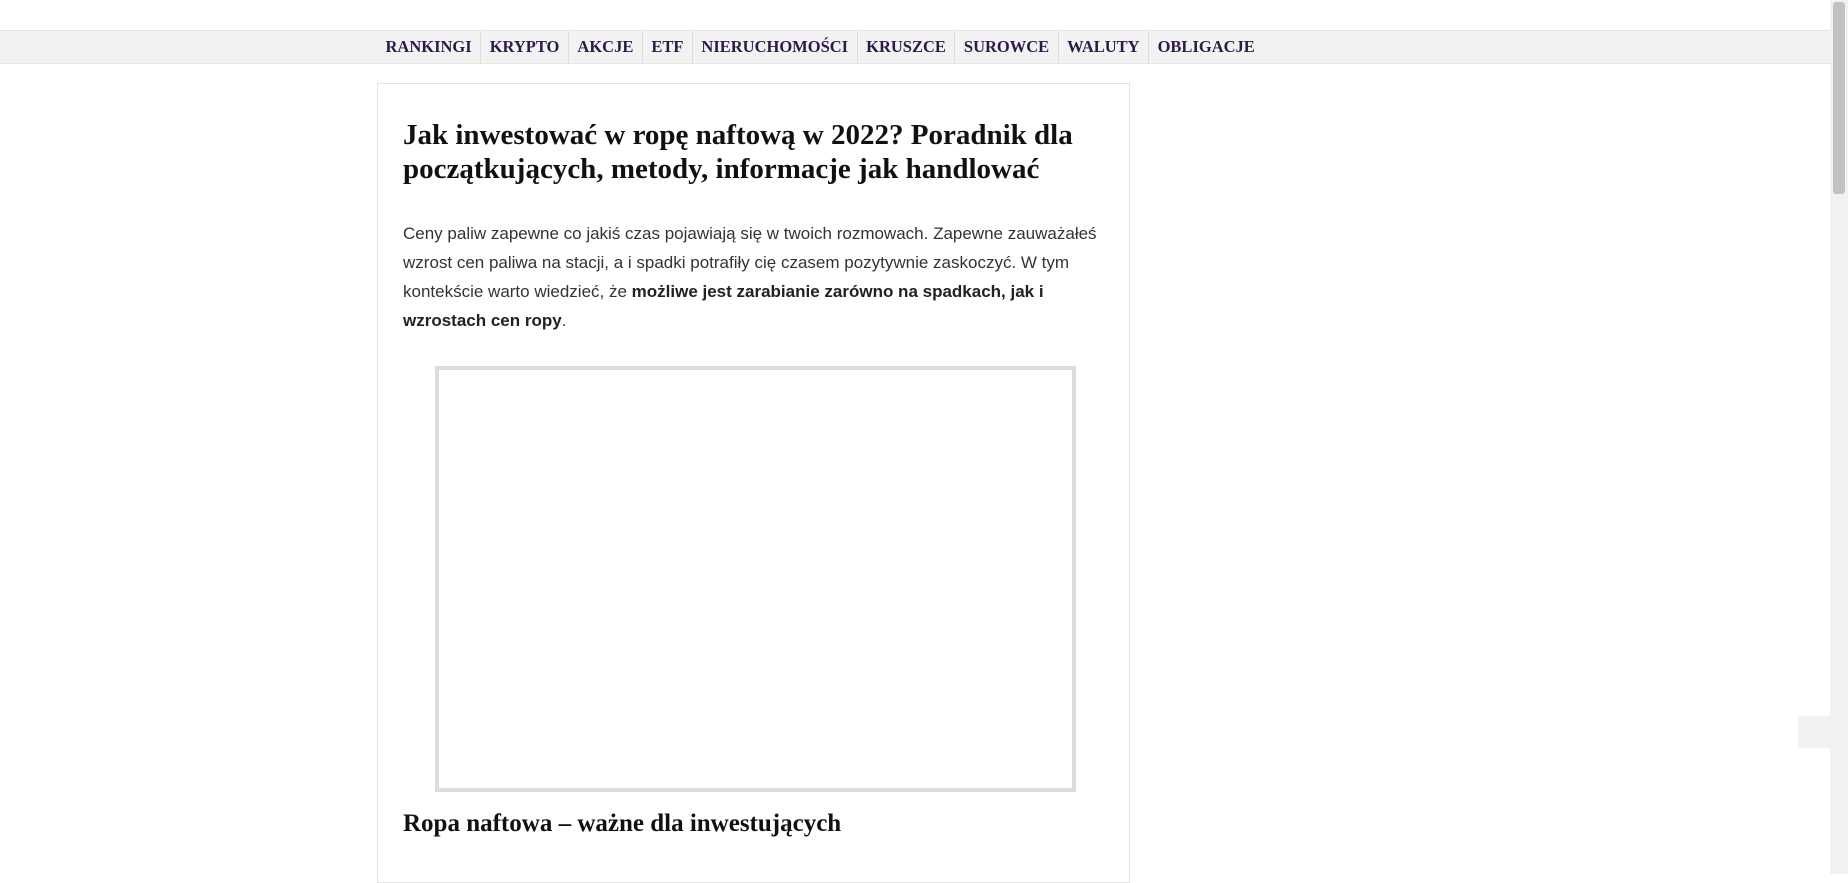  What do you see at coordinates (622, 823) in the screenshot?
I see `section-heading: Ropa naftowa – ważne dla inwestujących` at bounding box center [622, 823].